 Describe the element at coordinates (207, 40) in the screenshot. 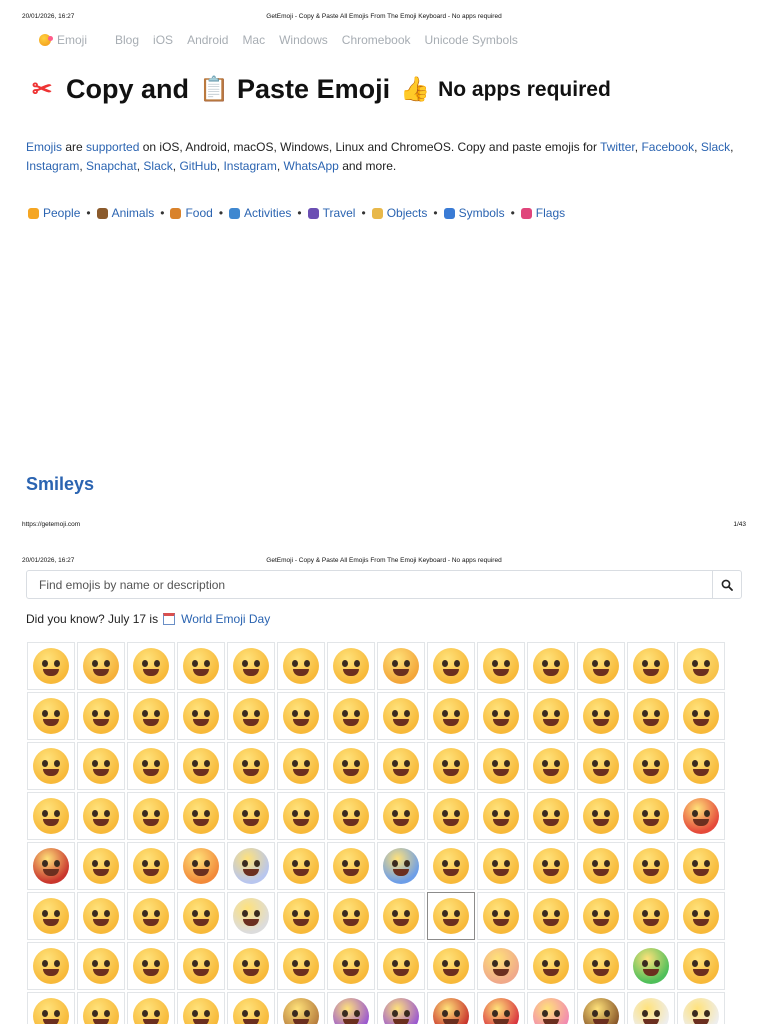

I see `nav-android: Android` at that location.